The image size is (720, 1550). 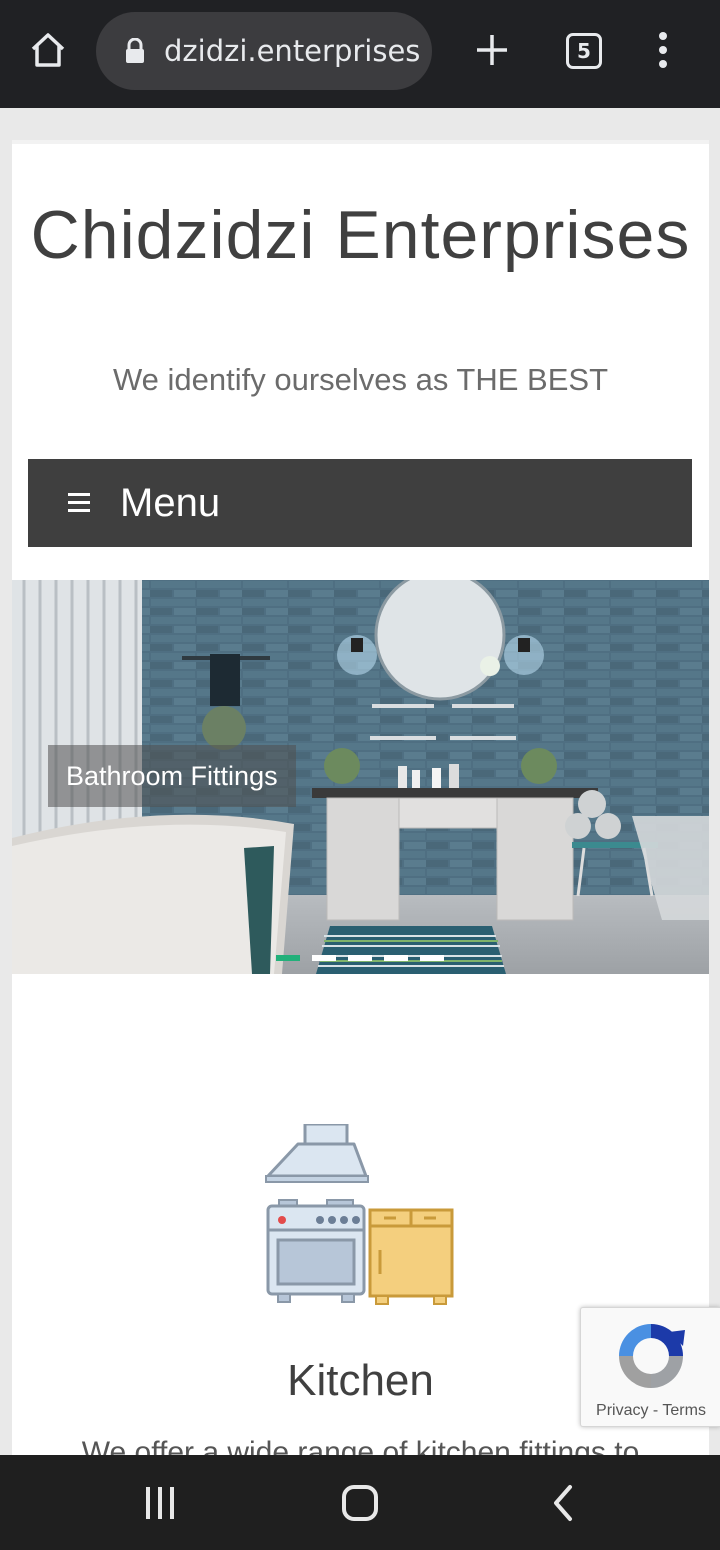 I want to click on slide-caption: Bathroom Fittings, so click(x=172, y=776).